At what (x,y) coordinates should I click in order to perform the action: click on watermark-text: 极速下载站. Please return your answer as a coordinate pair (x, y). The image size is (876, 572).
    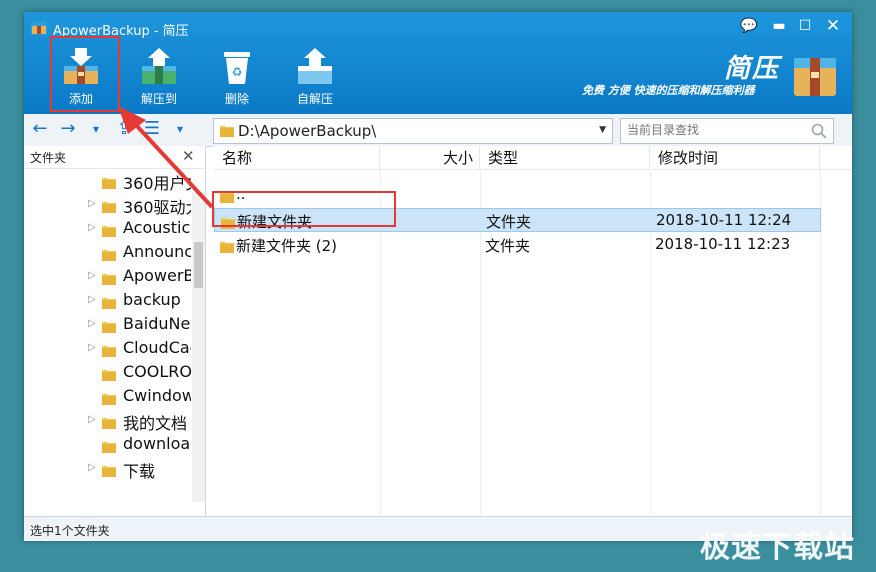
    Looking at the image, I should click on (777, 547).